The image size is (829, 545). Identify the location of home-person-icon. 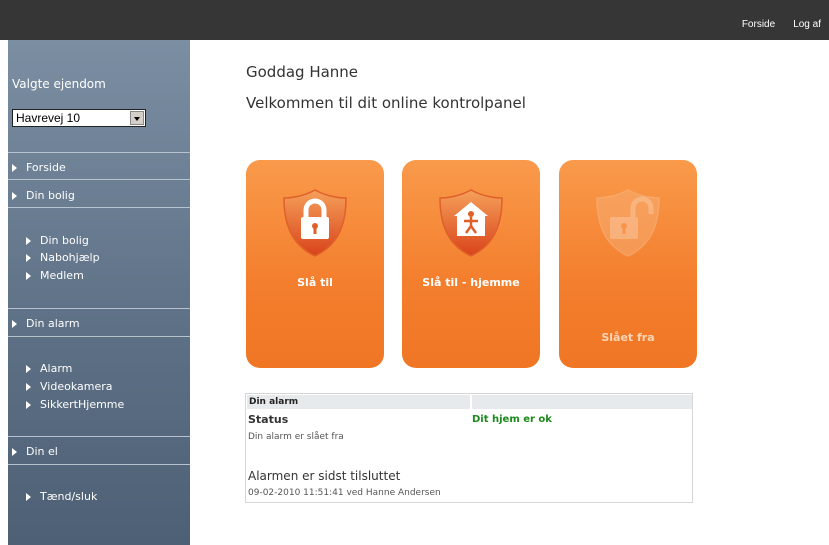
(471, 223).